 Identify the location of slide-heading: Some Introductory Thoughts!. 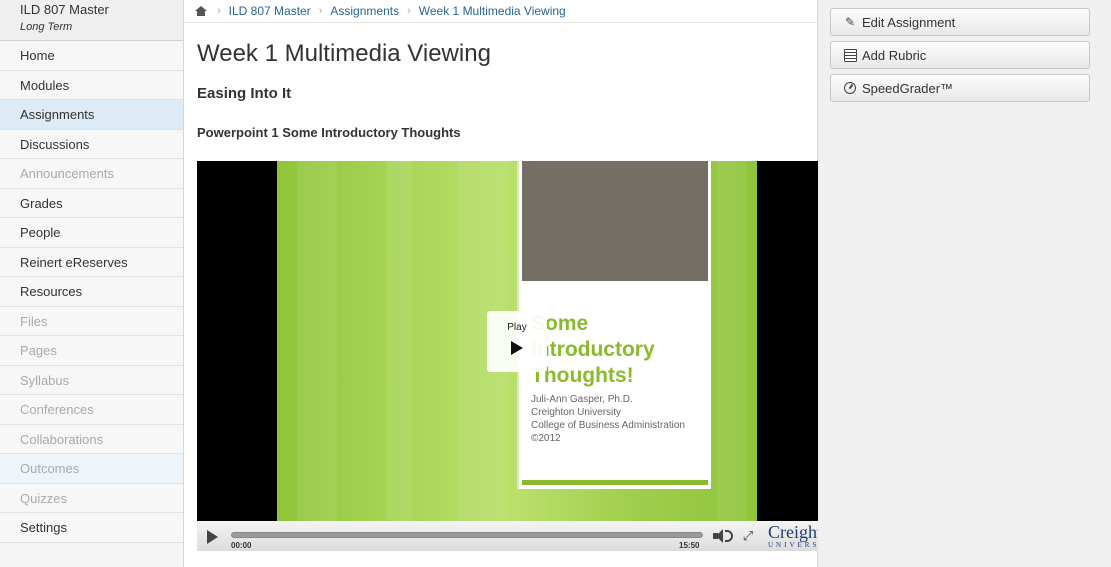
(593, 350).